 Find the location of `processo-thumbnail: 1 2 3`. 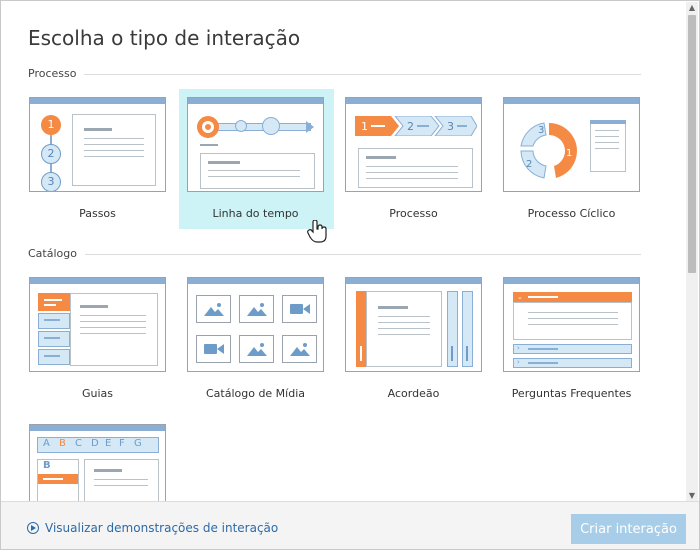

processo-thumbnail: 1 2 3 is located at coordinates (413, 144).